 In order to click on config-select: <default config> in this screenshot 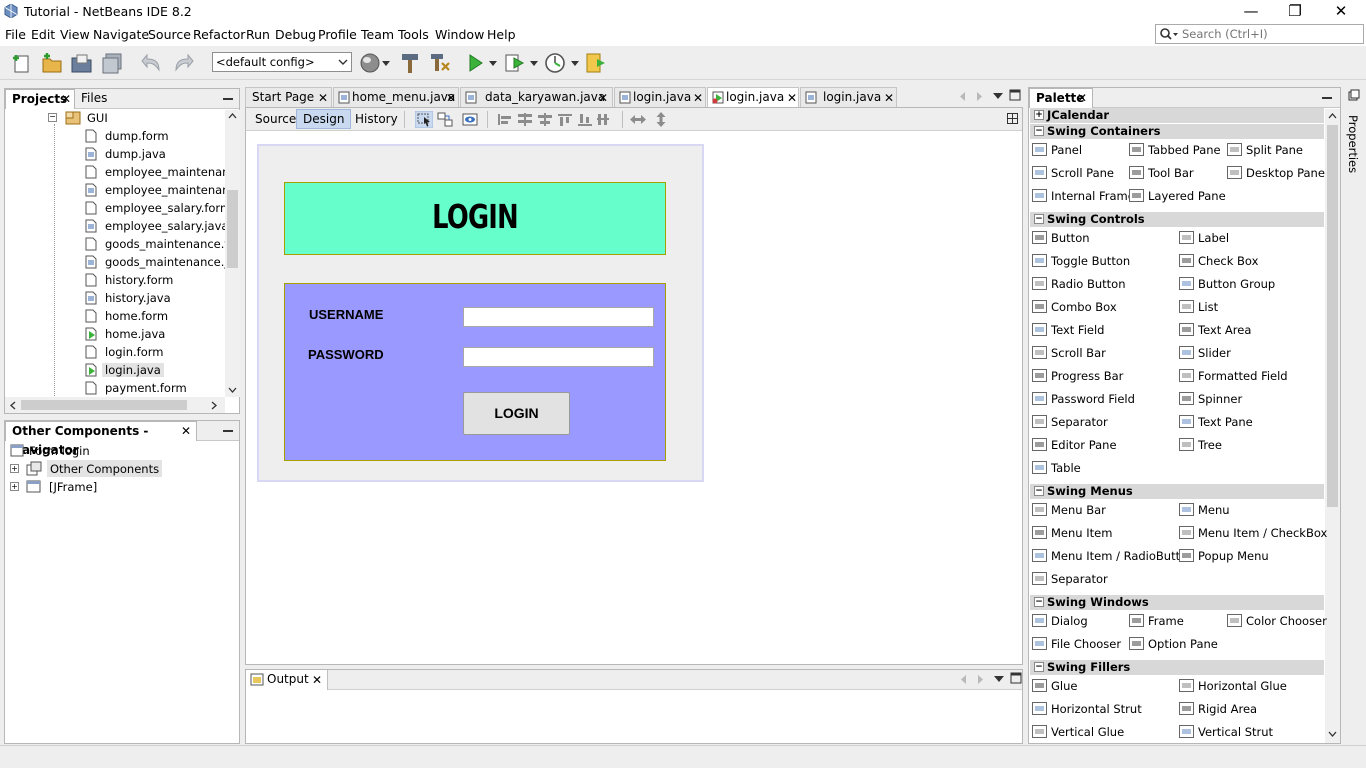, I will do `click(282, 62)`.